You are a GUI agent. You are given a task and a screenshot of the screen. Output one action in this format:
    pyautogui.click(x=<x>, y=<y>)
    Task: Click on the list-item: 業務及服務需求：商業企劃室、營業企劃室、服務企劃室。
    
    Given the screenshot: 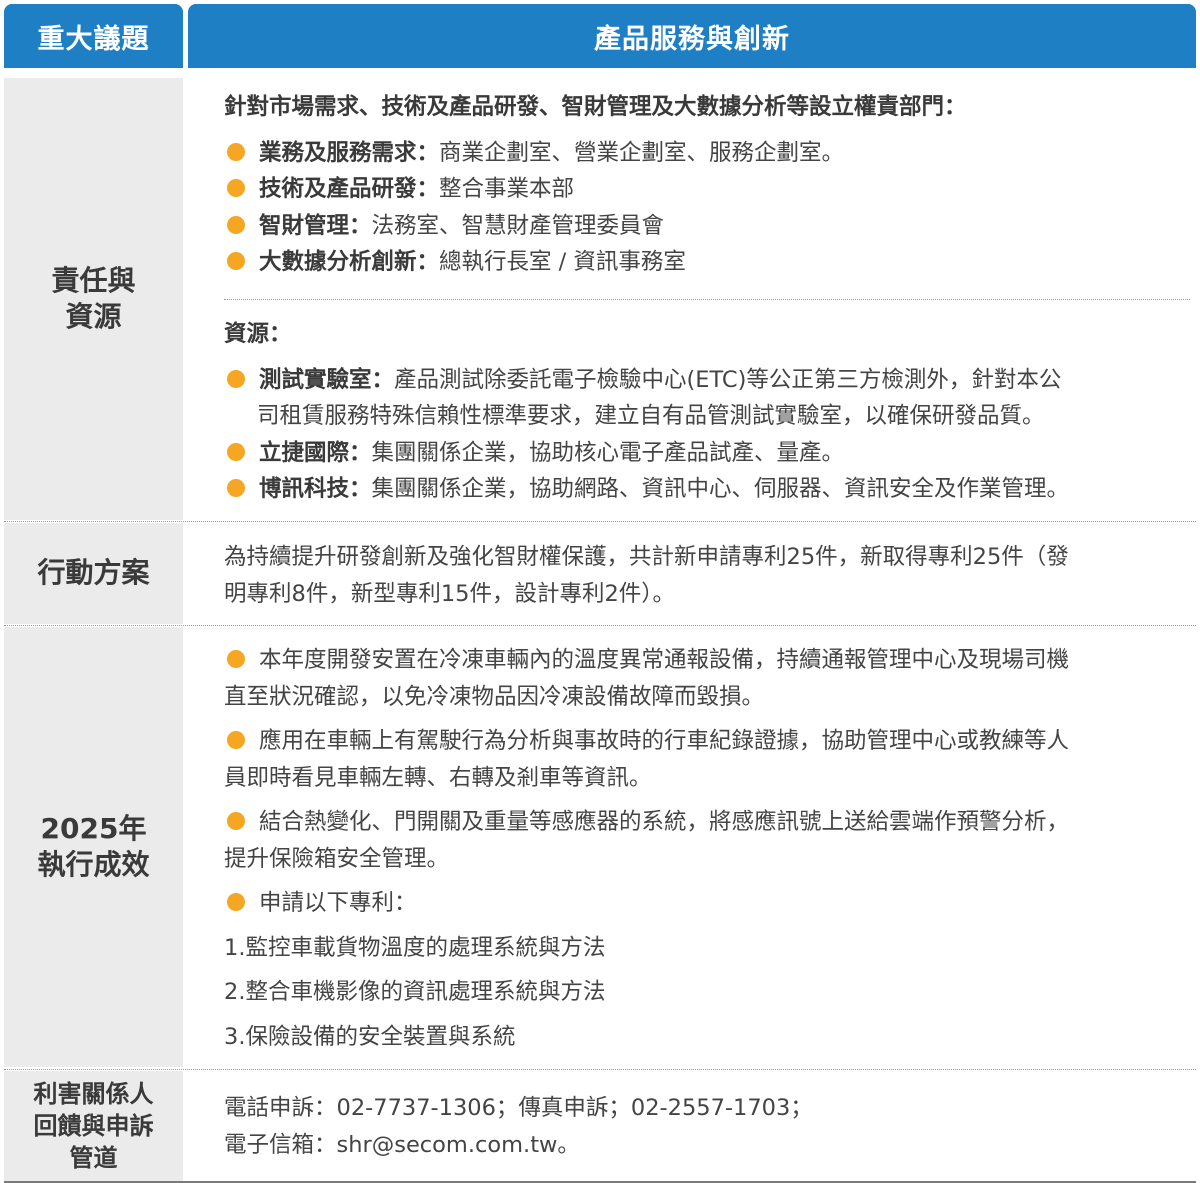 What is the action you would take?
    pyautogui.click(x=702, y=153)
    